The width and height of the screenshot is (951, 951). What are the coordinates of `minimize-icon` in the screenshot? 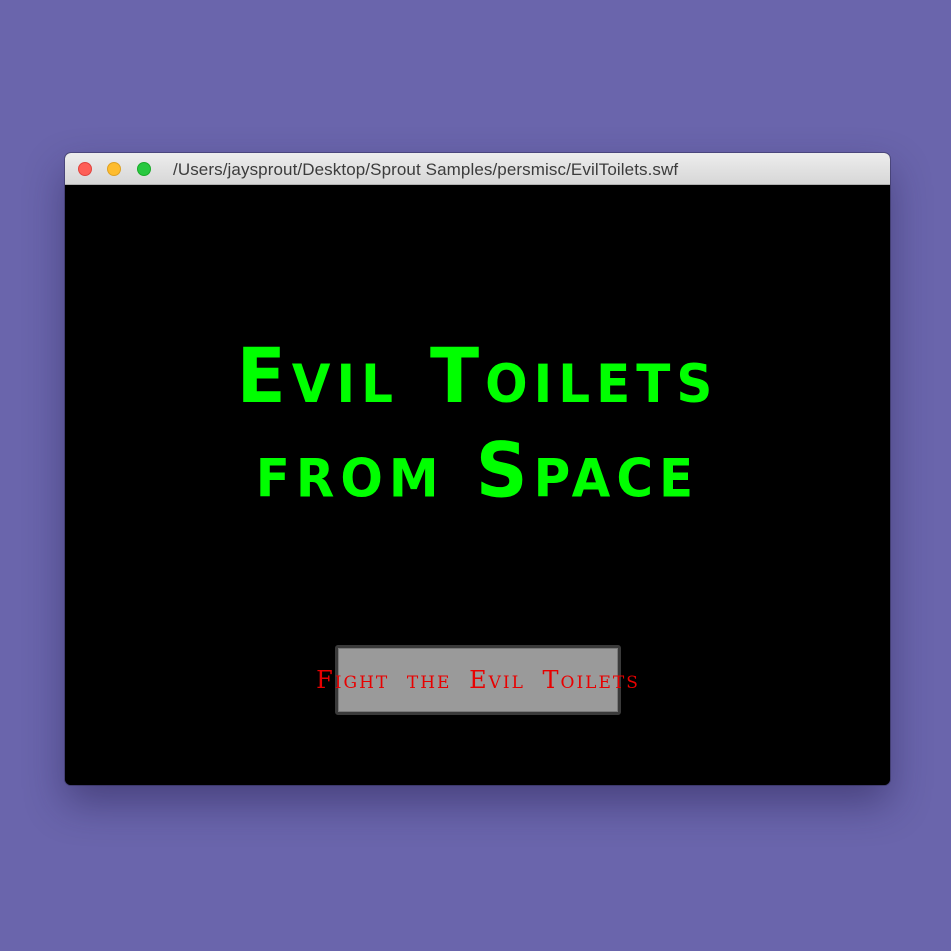 It's located at (114, 169).